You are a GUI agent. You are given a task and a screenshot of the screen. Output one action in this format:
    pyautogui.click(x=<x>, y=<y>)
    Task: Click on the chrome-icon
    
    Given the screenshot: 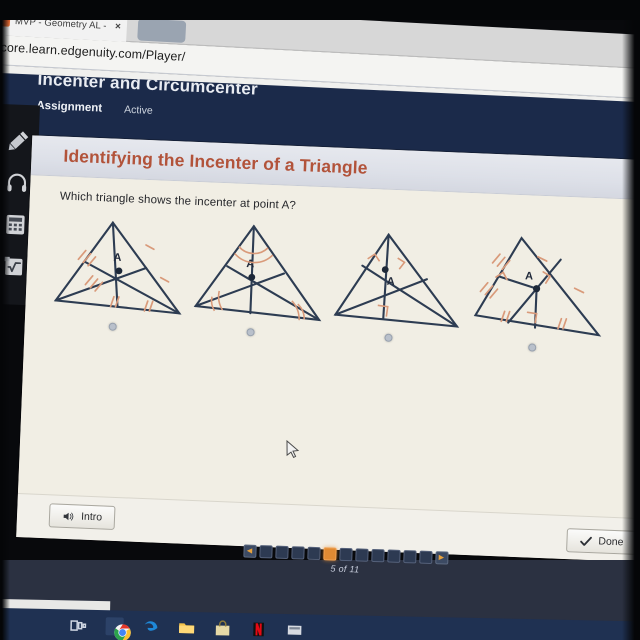 What is the action you would take?
    pyautogui.click(x=118, y=628)
    